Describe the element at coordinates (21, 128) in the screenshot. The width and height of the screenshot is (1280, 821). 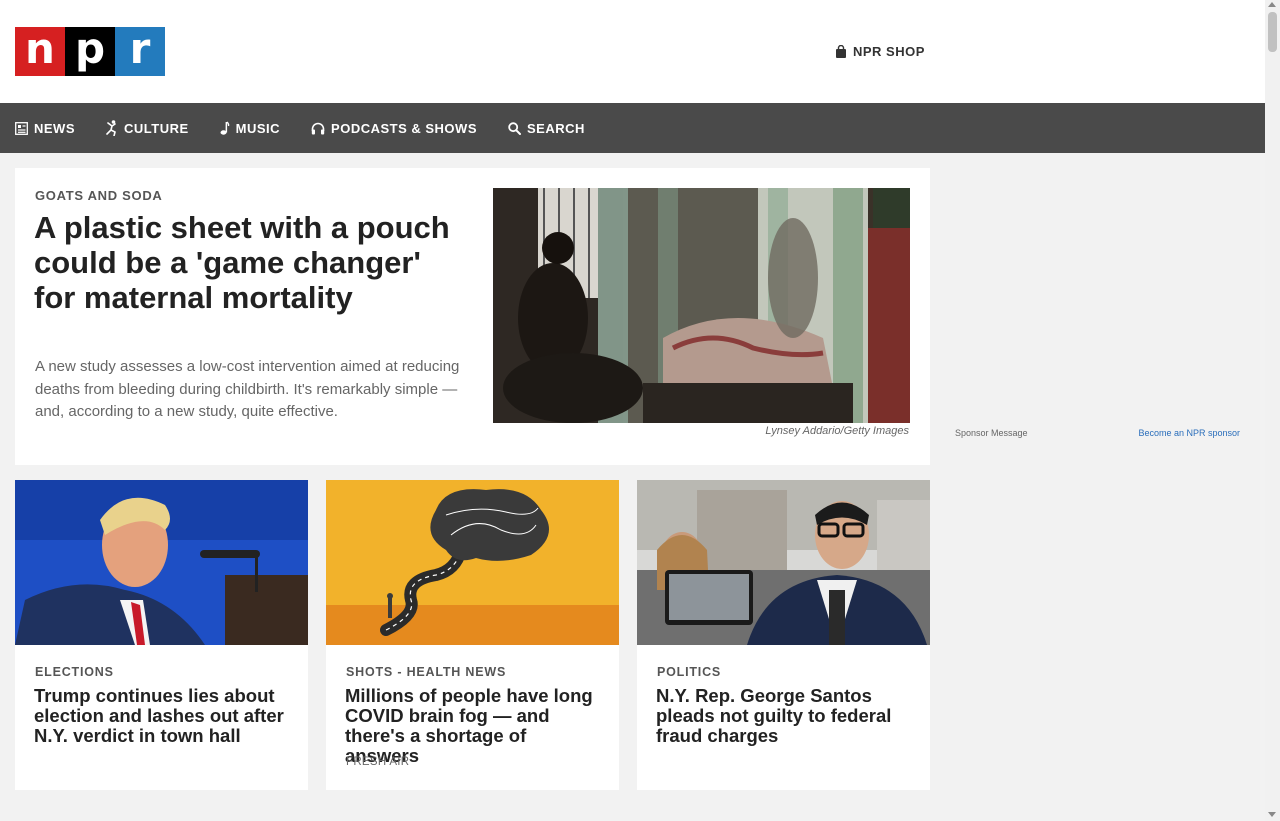
I see `newspaper-icon` at that location.